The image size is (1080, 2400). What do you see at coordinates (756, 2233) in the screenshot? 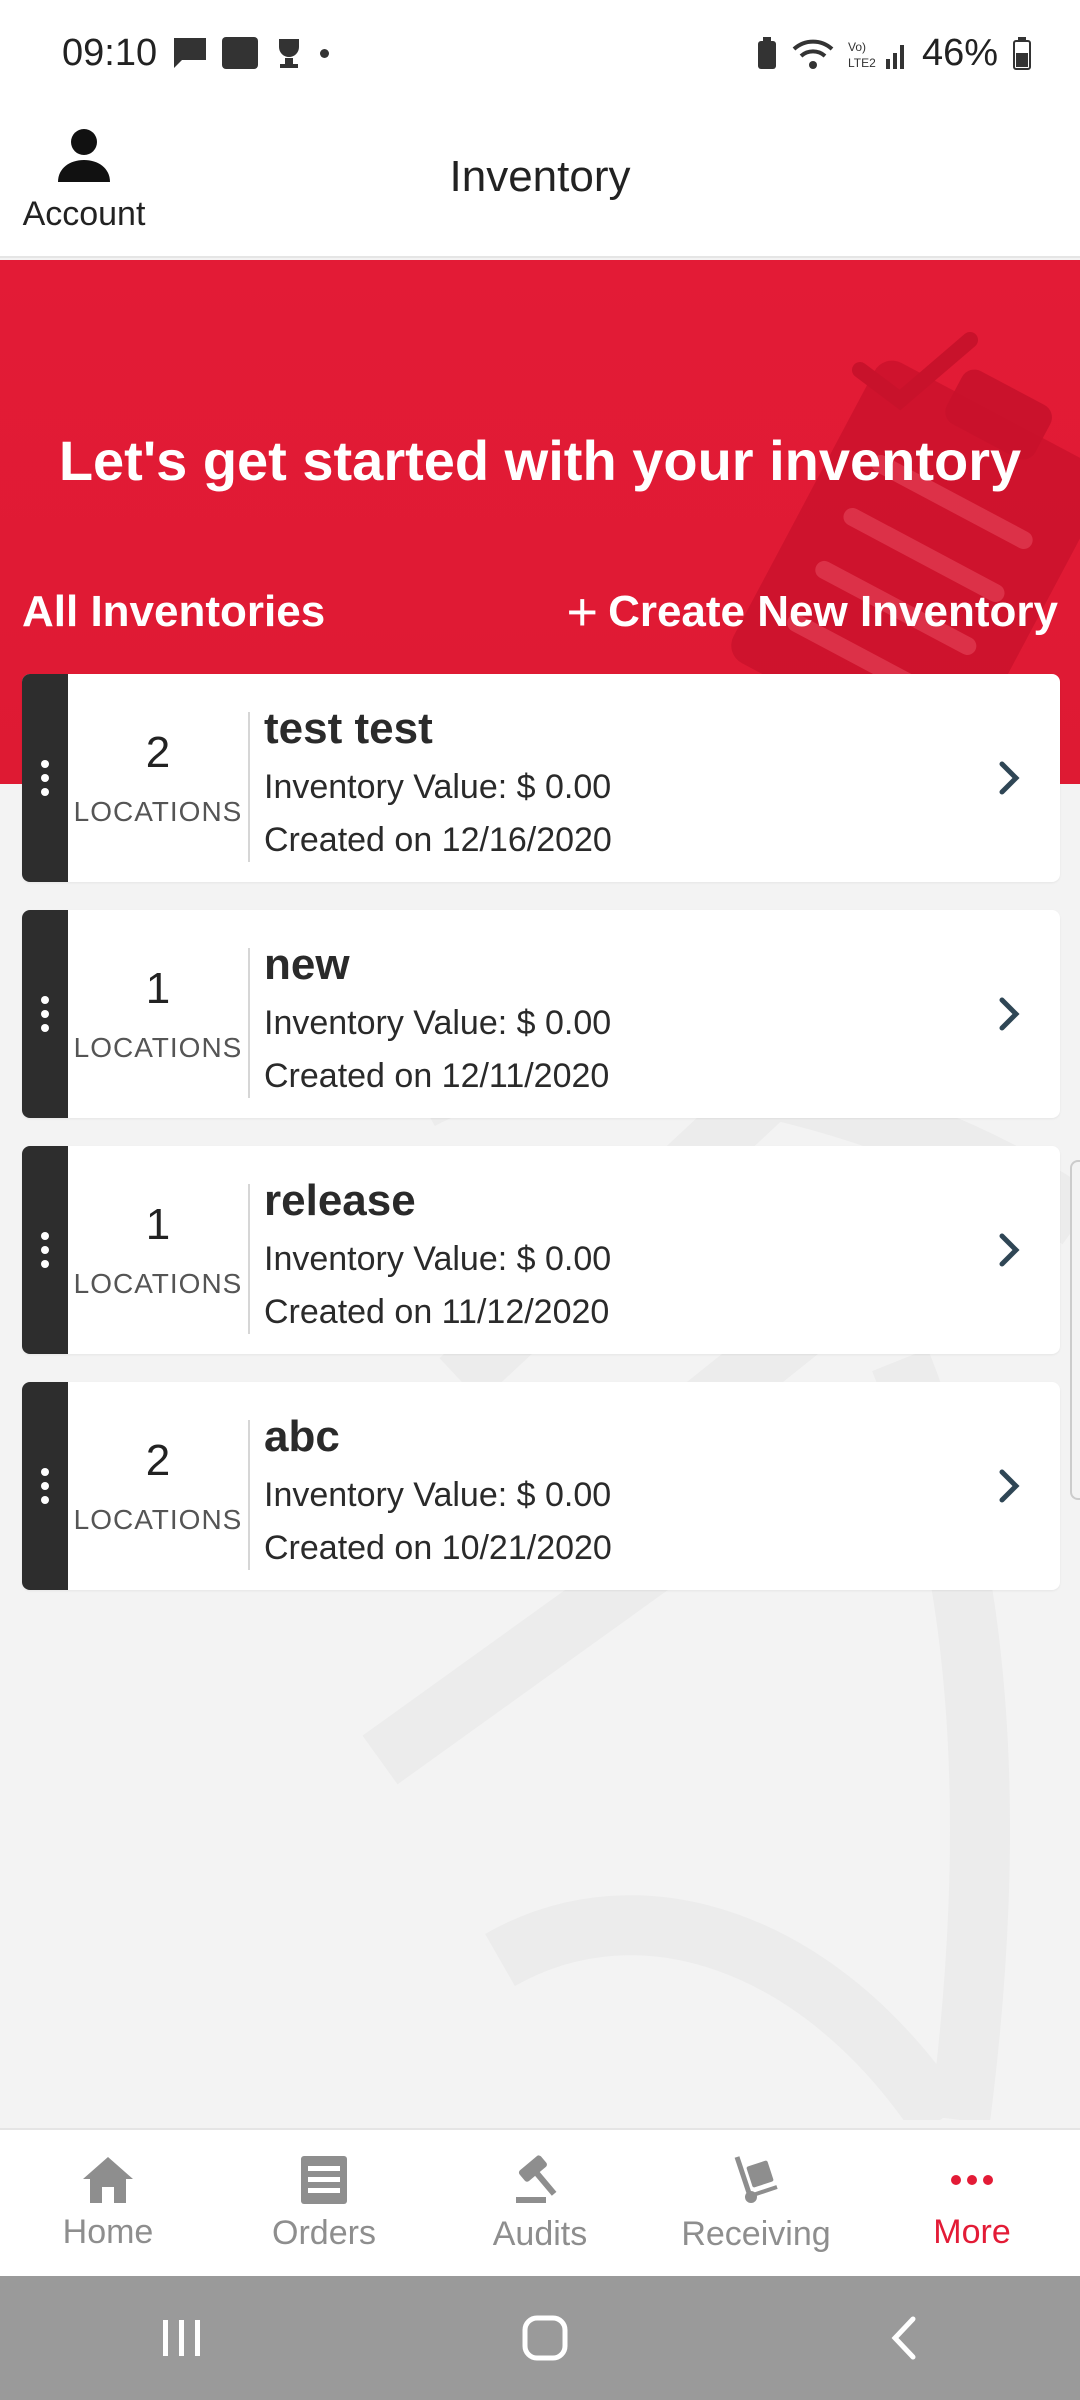
I see `nav-receiving-label: Receiving` at bounding box center [756, 2233].